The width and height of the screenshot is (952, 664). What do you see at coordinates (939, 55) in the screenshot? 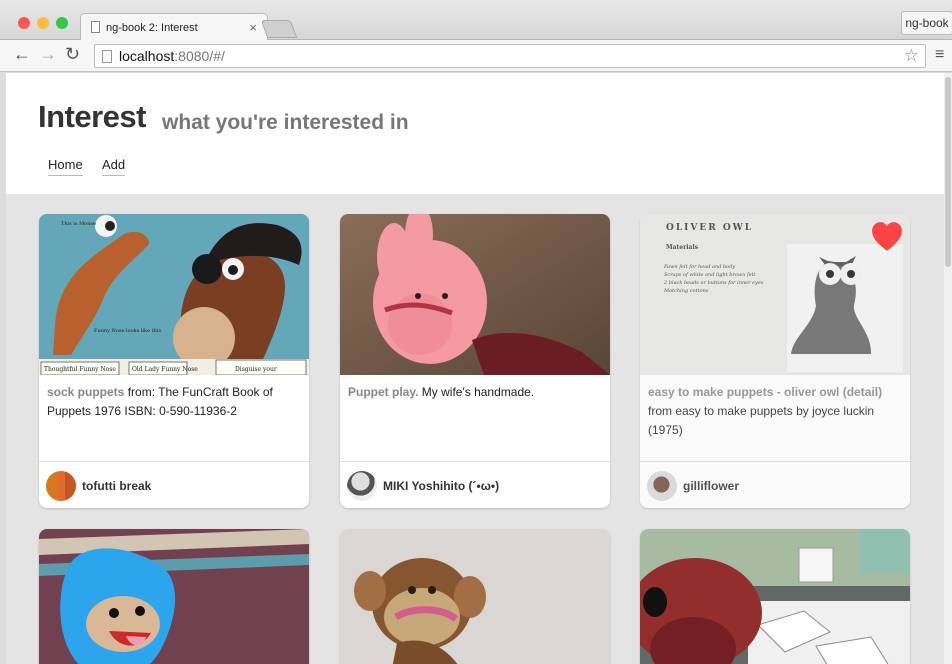
I see `browser-menu-icon: ≡` at bounding box center [939, 55].